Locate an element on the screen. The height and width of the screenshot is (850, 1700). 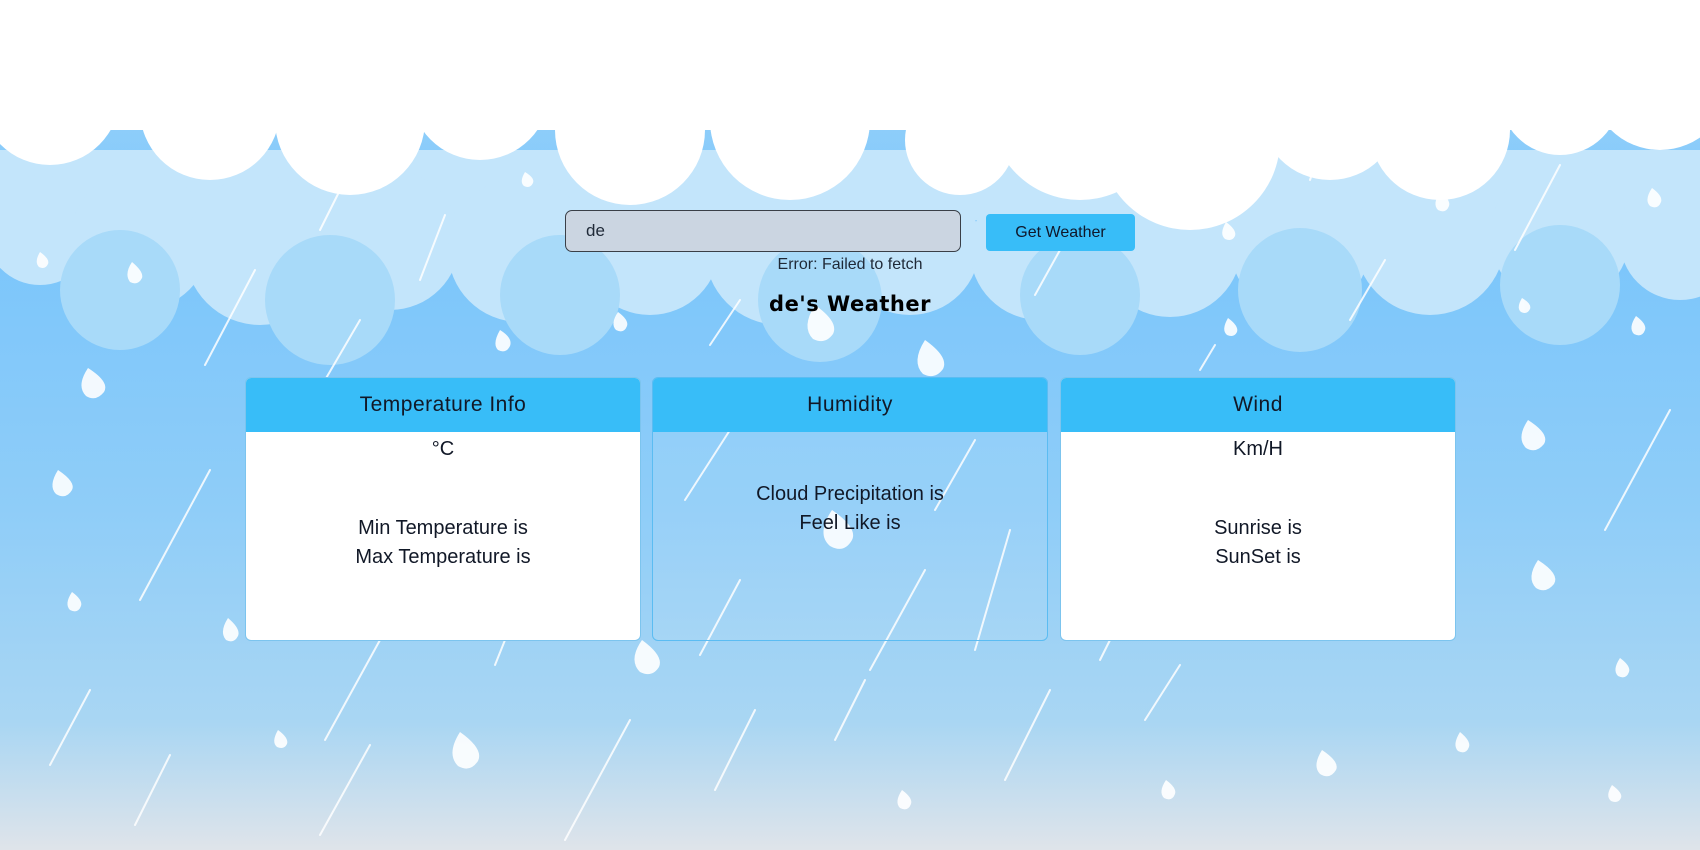
min-temperature-label: Min Temperature is is located at coordinates (443, 528).